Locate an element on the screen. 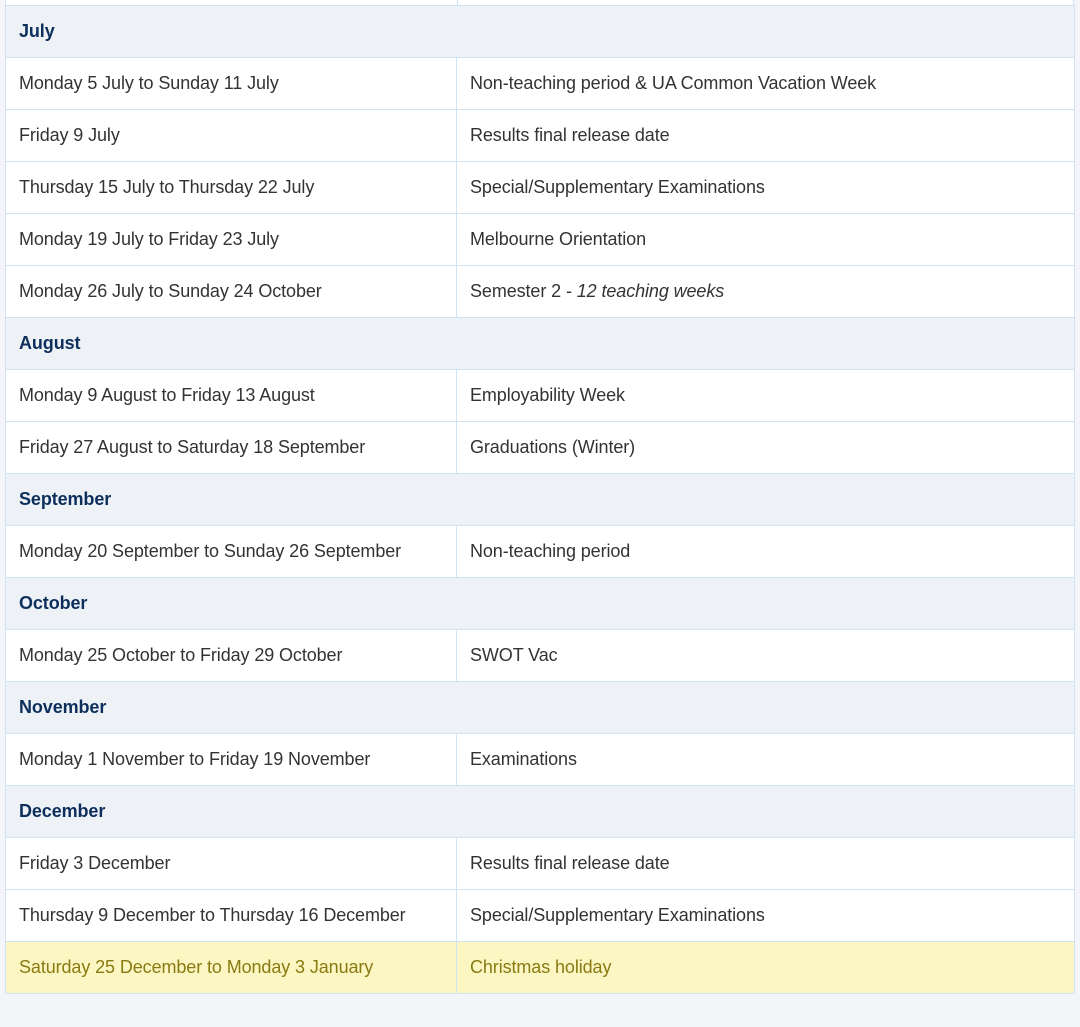  month-header-row: November is located at coordinates (540, 707).